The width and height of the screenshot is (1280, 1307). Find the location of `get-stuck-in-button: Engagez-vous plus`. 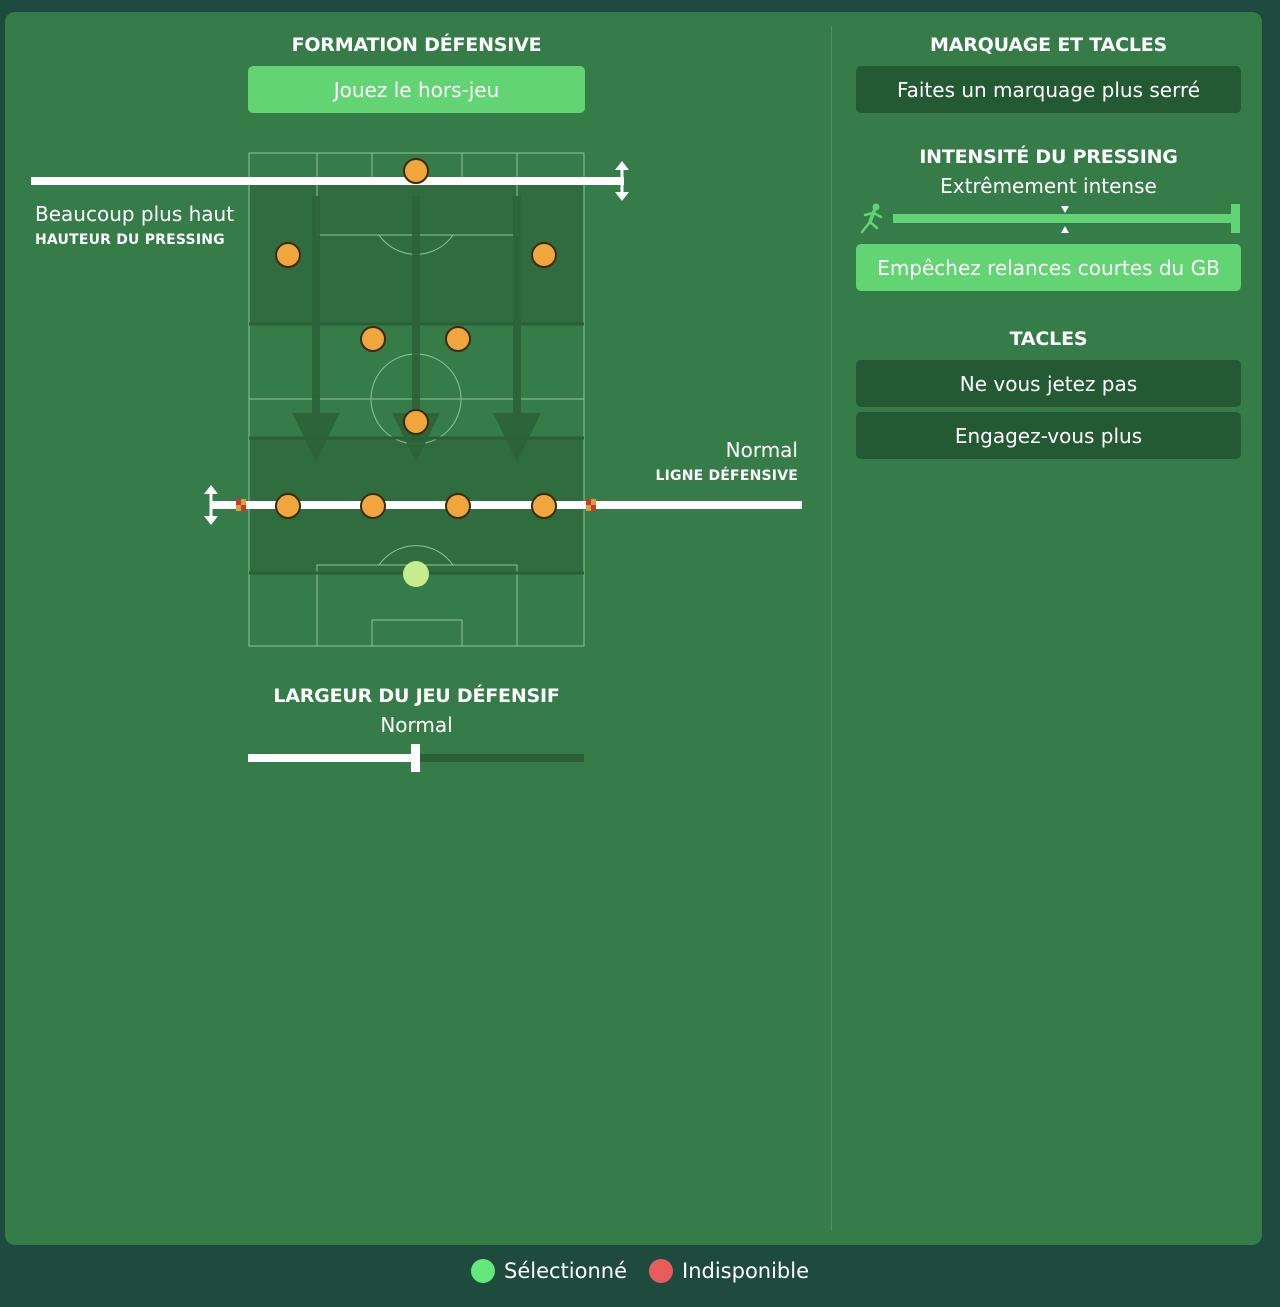

get-stuck-in-button: Engagez-vous plus is located at coordinates (1048, 435).